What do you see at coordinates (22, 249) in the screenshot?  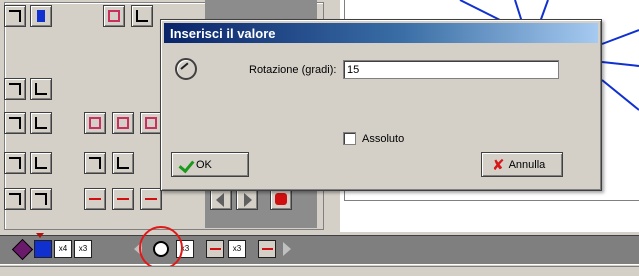 I see `diamond-icon` at bounding box center [22, 249].